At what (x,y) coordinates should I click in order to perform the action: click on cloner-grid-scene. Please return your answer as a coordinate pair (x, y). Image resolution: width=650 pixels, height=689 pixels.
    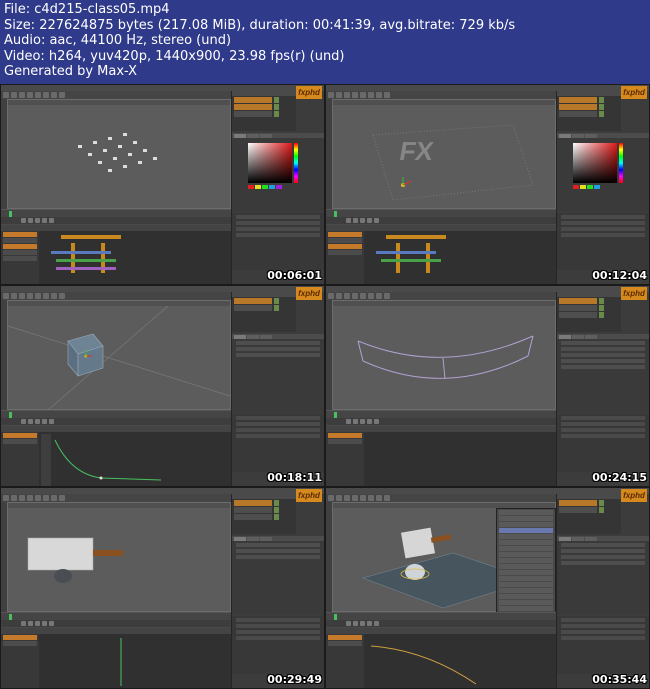
    Looking at the image, I should click on (117, 152).